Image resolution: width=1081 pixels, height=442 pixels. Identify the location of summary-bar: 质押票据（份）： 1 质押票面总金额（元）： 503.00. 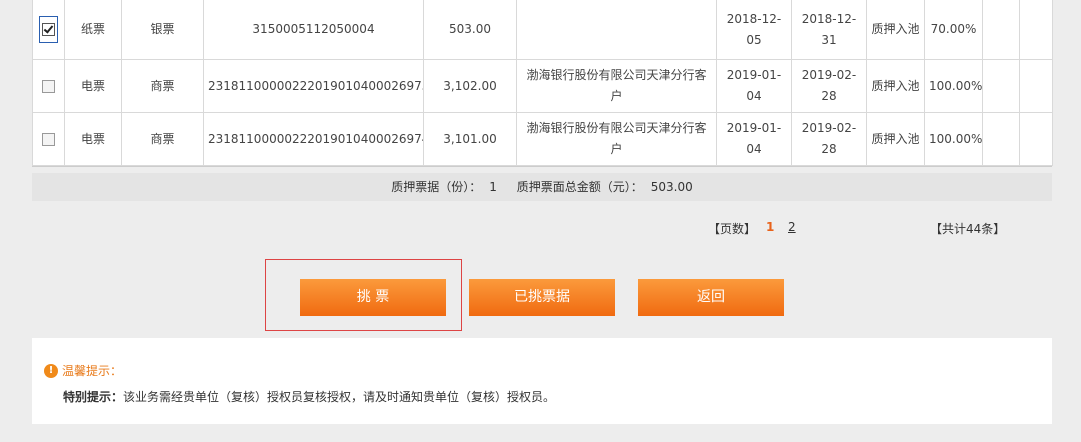
(542, 187).